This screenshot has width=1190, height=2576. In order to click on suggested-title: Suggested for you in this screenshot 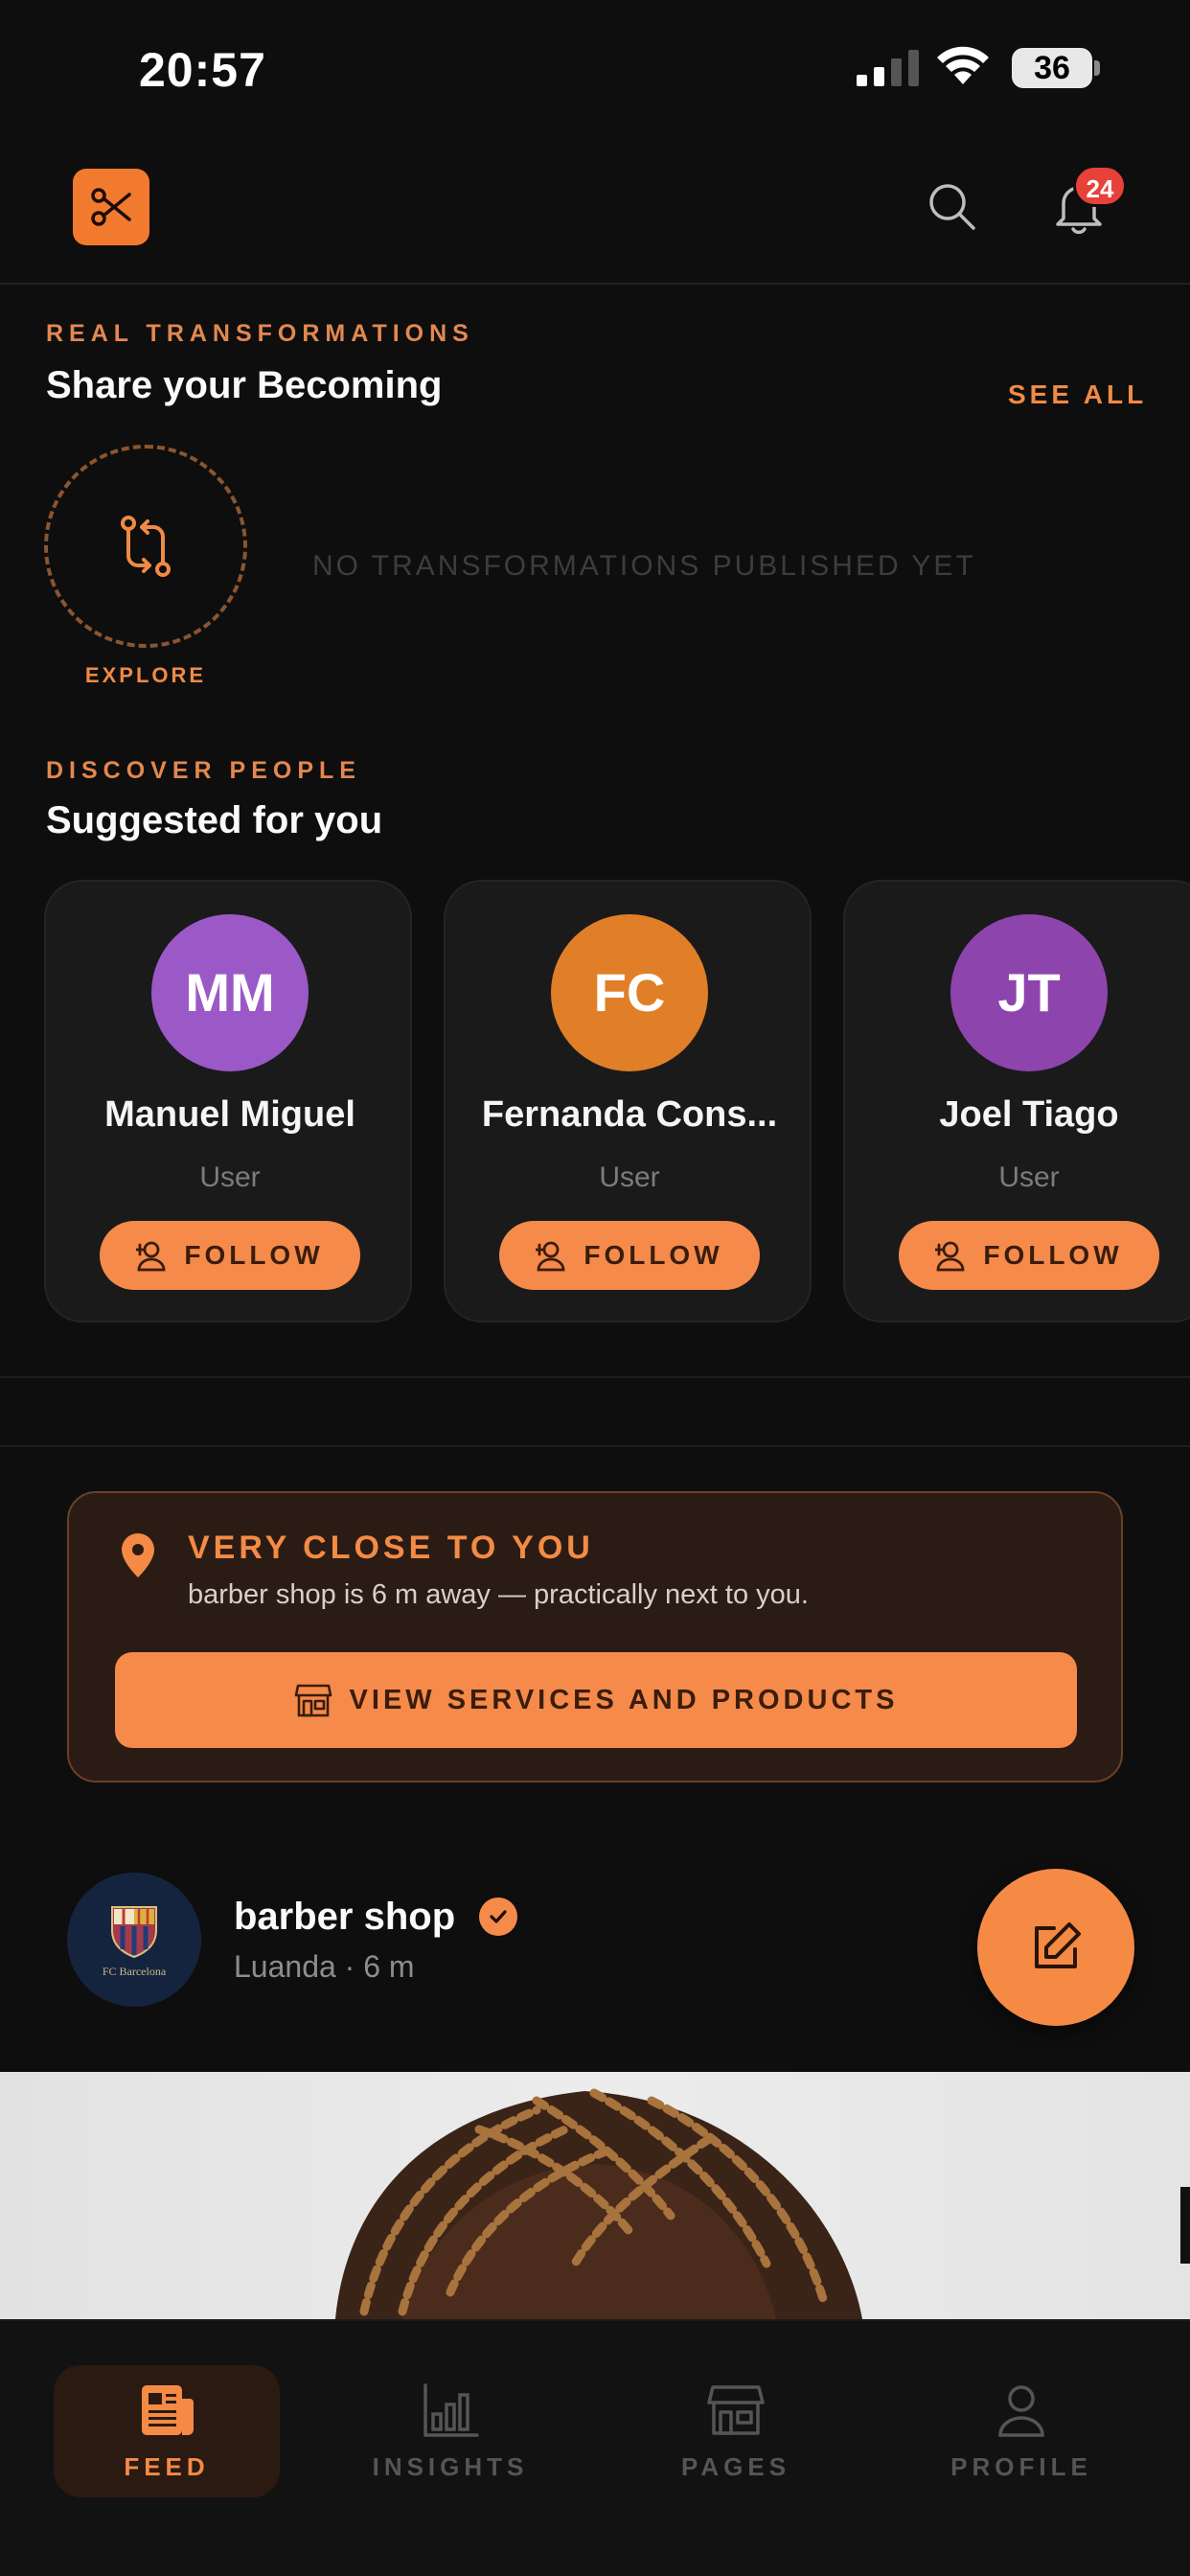, I will do `click(214, 820)`.